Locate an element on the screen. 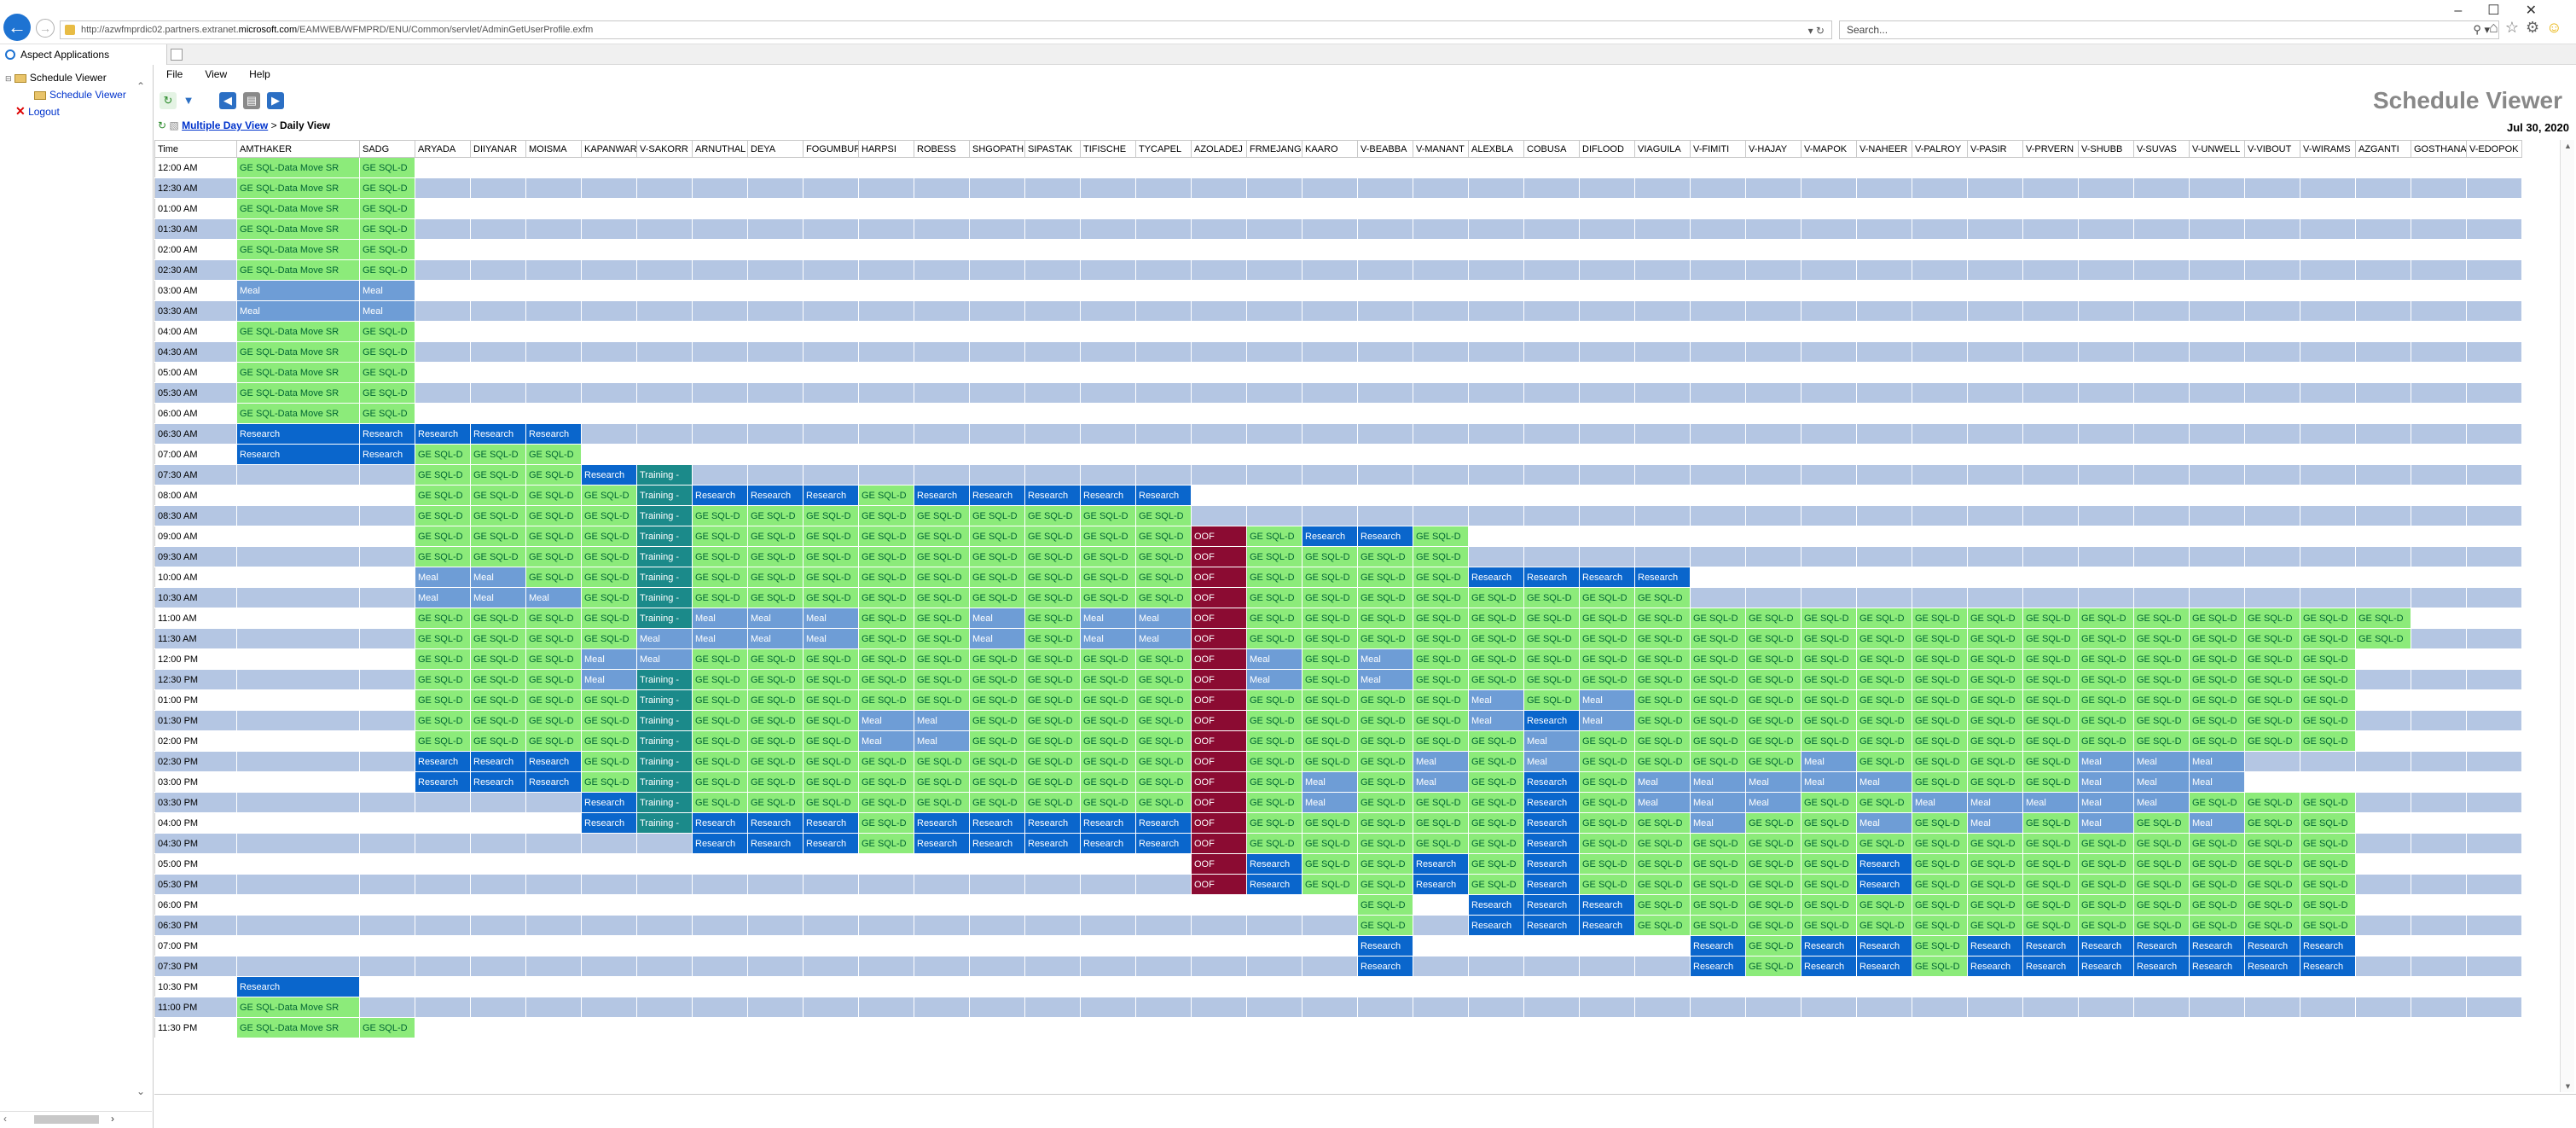  column-header-agent: V-BEABBA is located at coordinates (1385, 149).